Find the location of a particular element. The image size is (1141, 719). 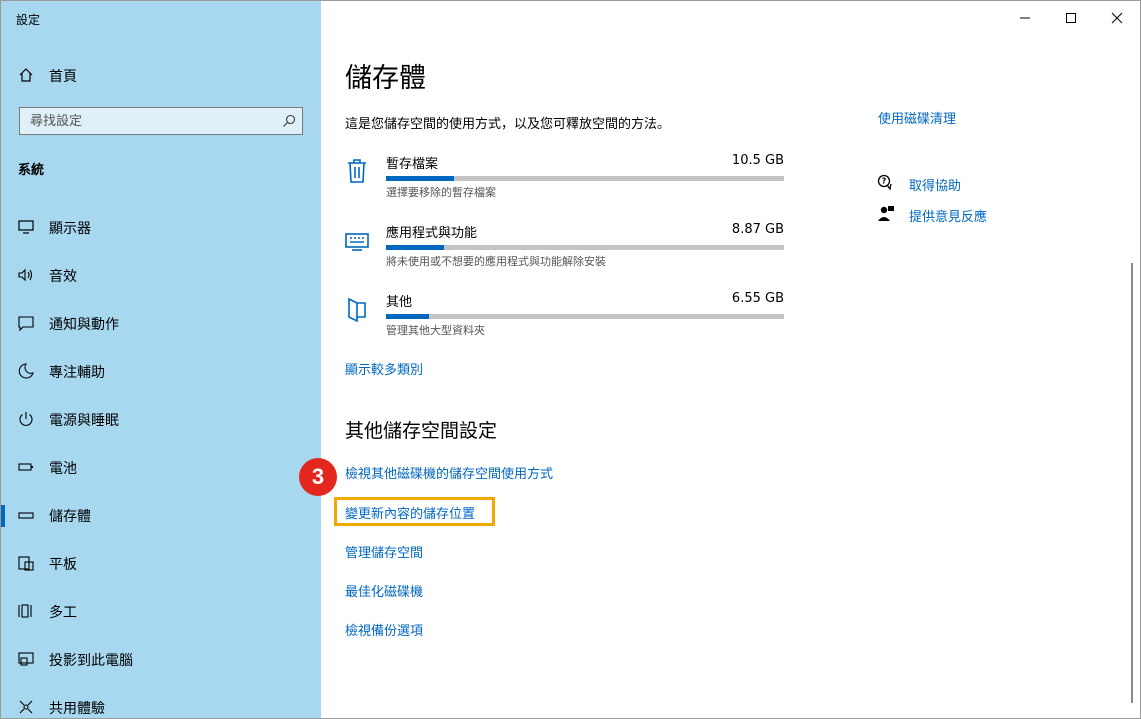

notification-icon is located at coordinates (26, 323).